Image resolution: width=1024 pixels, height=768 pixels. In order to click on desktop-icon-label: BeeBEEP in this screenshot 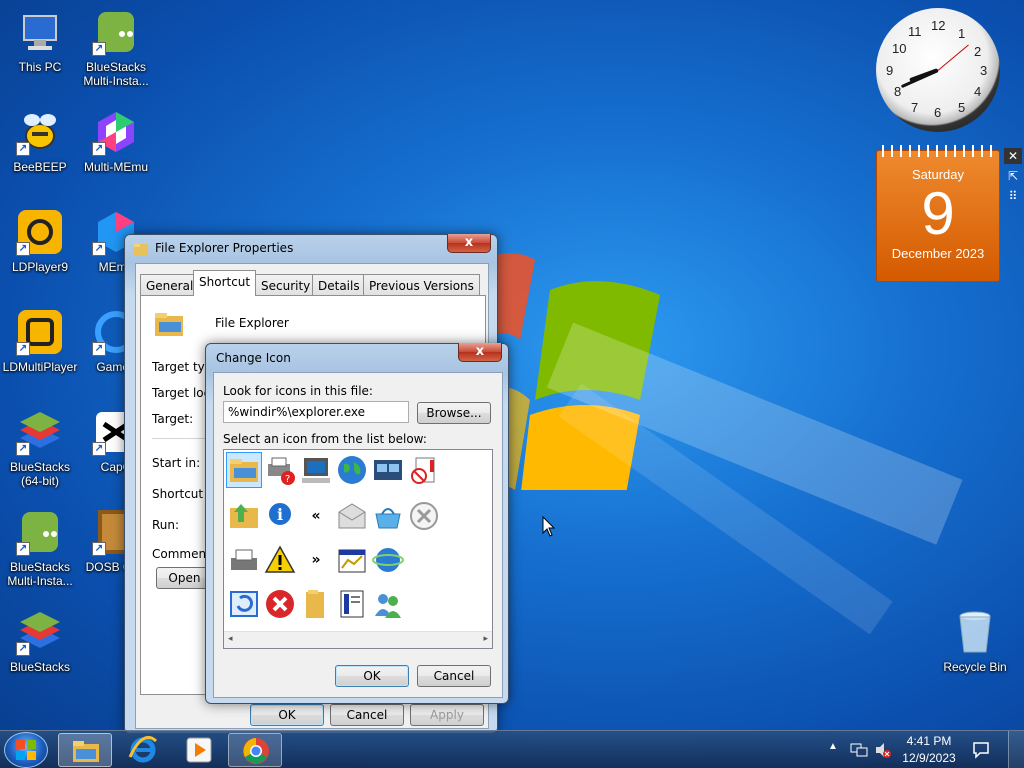, I will do `click(40, 167)`.